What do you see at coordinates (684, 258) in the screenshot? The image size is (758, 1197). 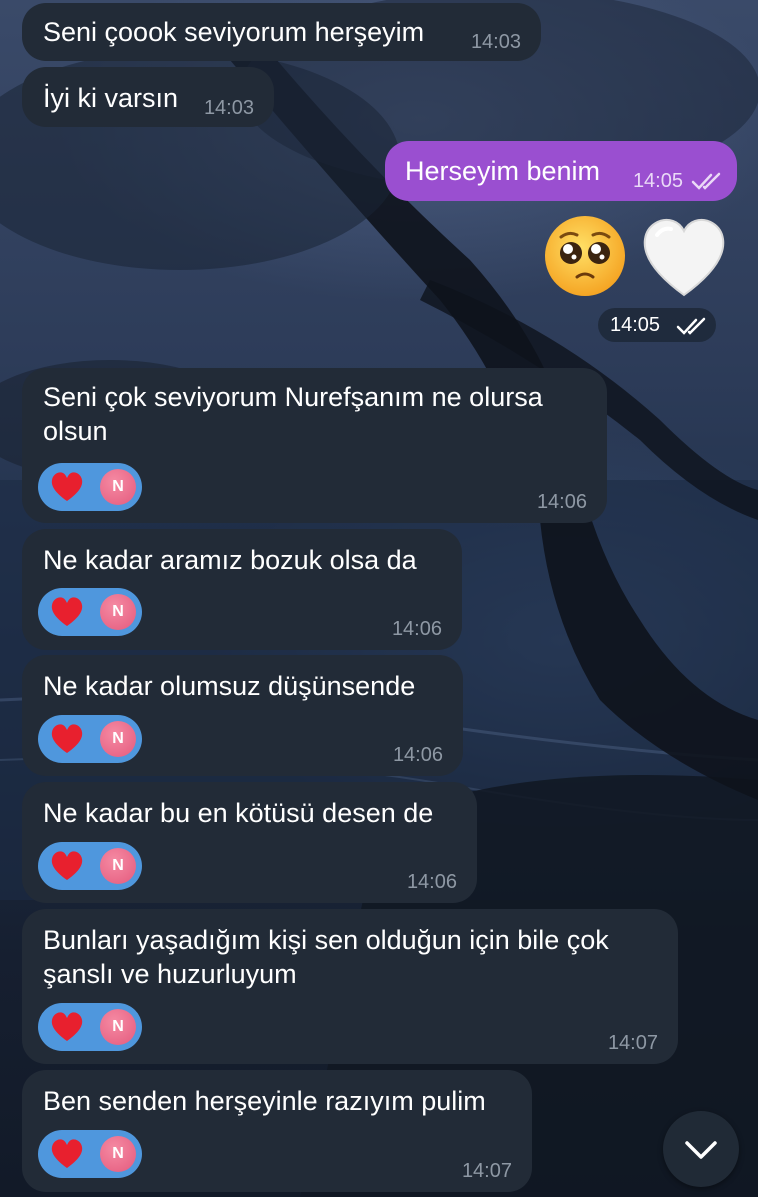 I see `white-heart-icon` at bounding box center [684, 258].